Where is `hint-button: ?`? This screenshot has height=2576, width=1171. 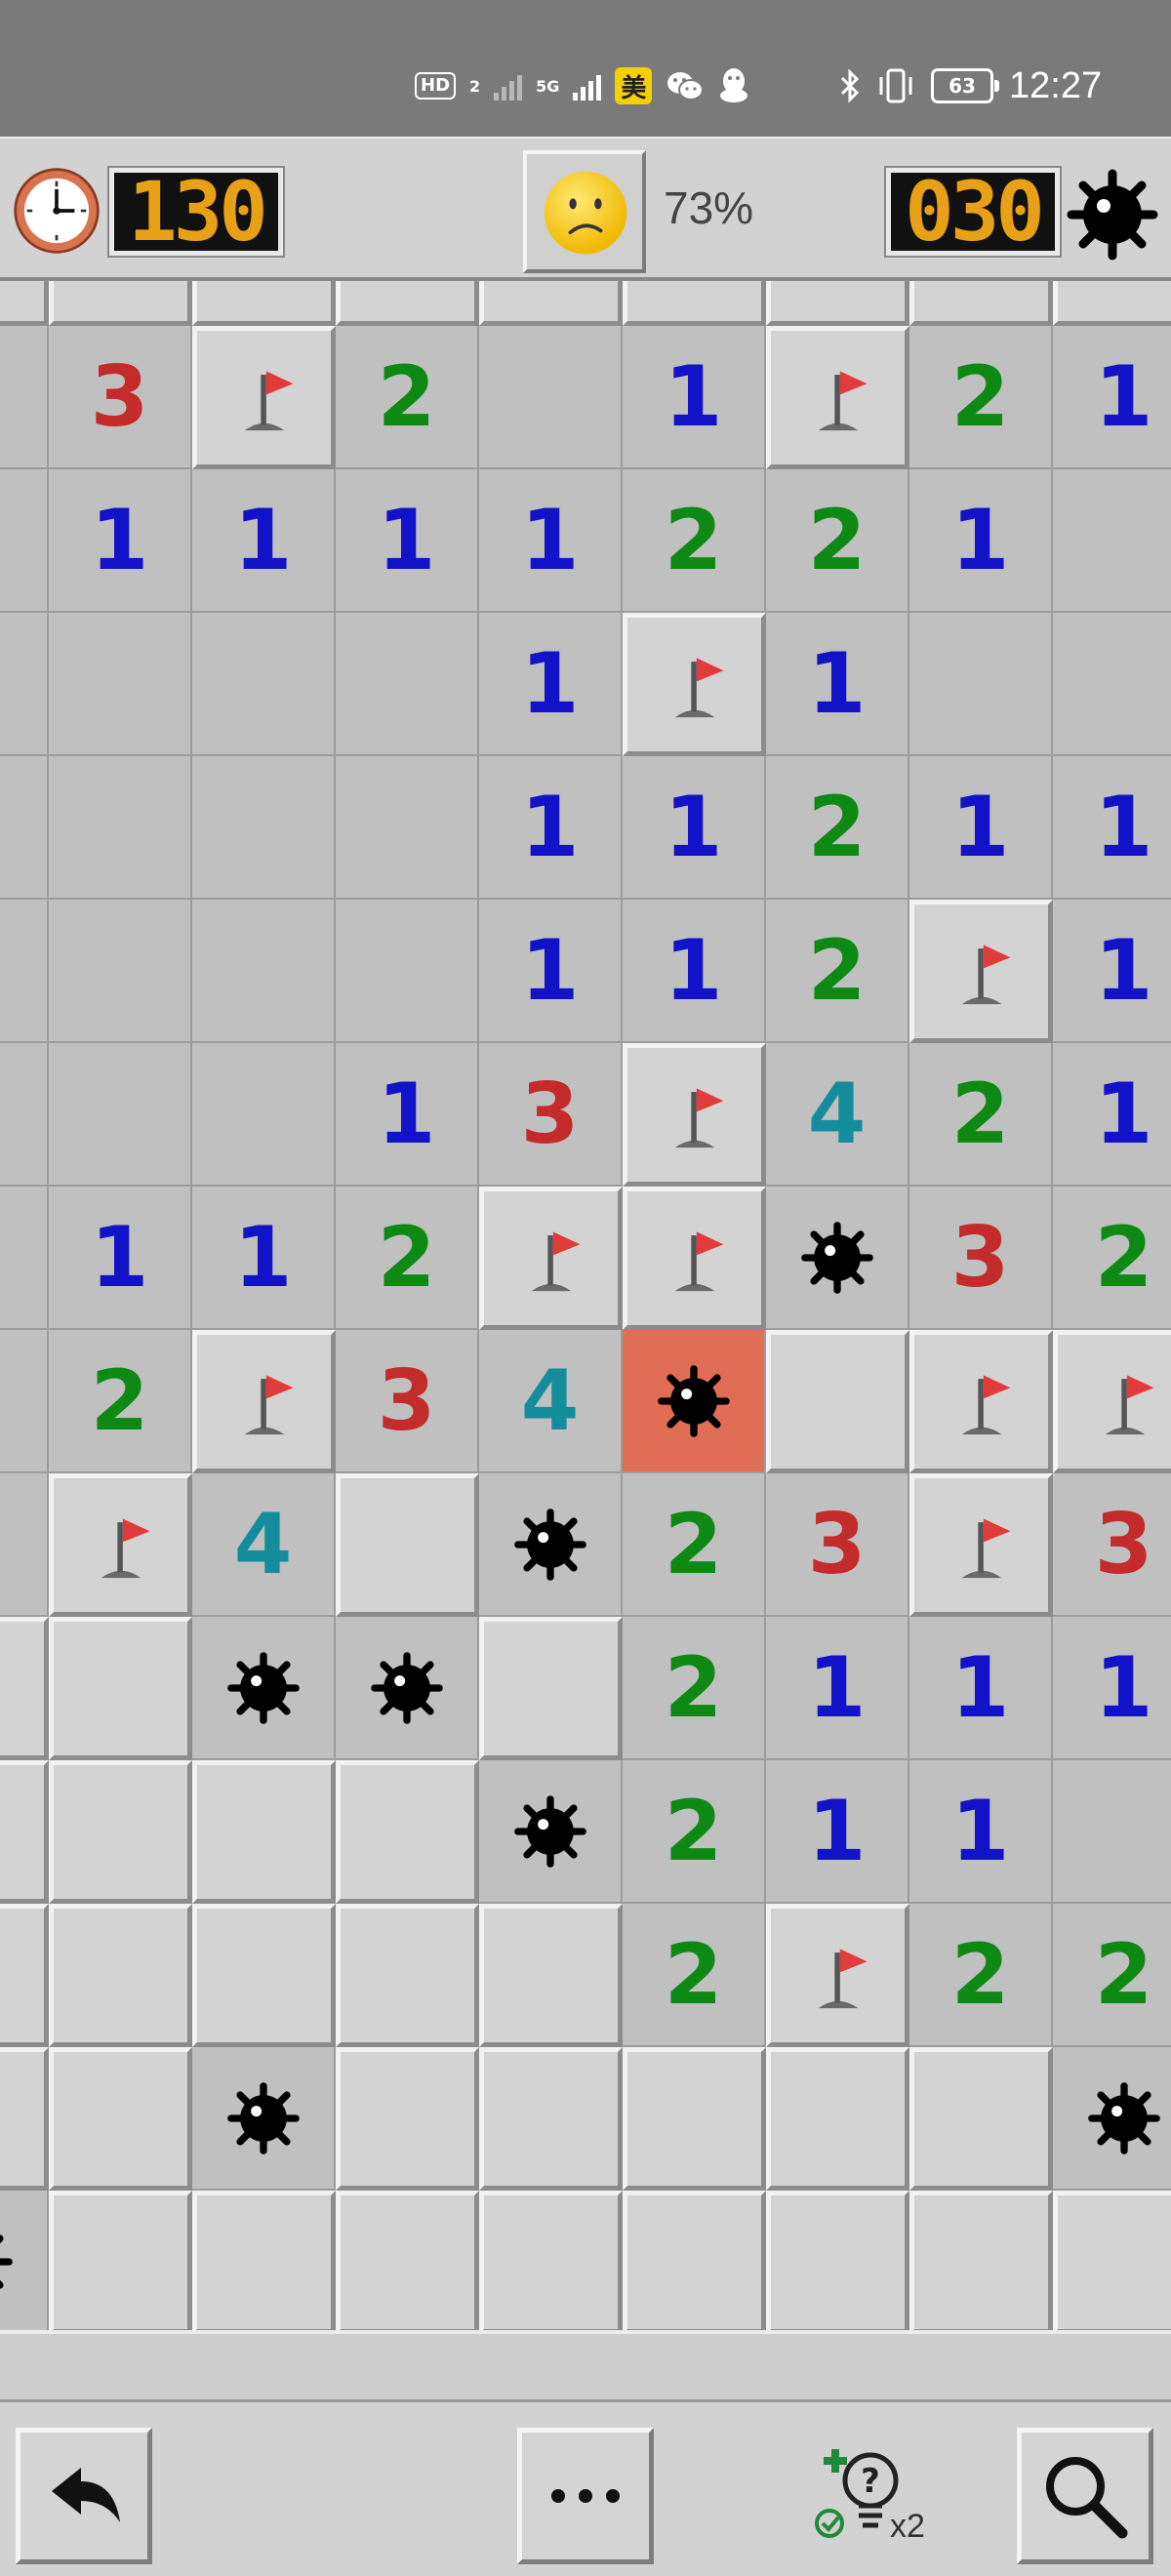 hint-button: ? is located at coordinates (878, 2496).